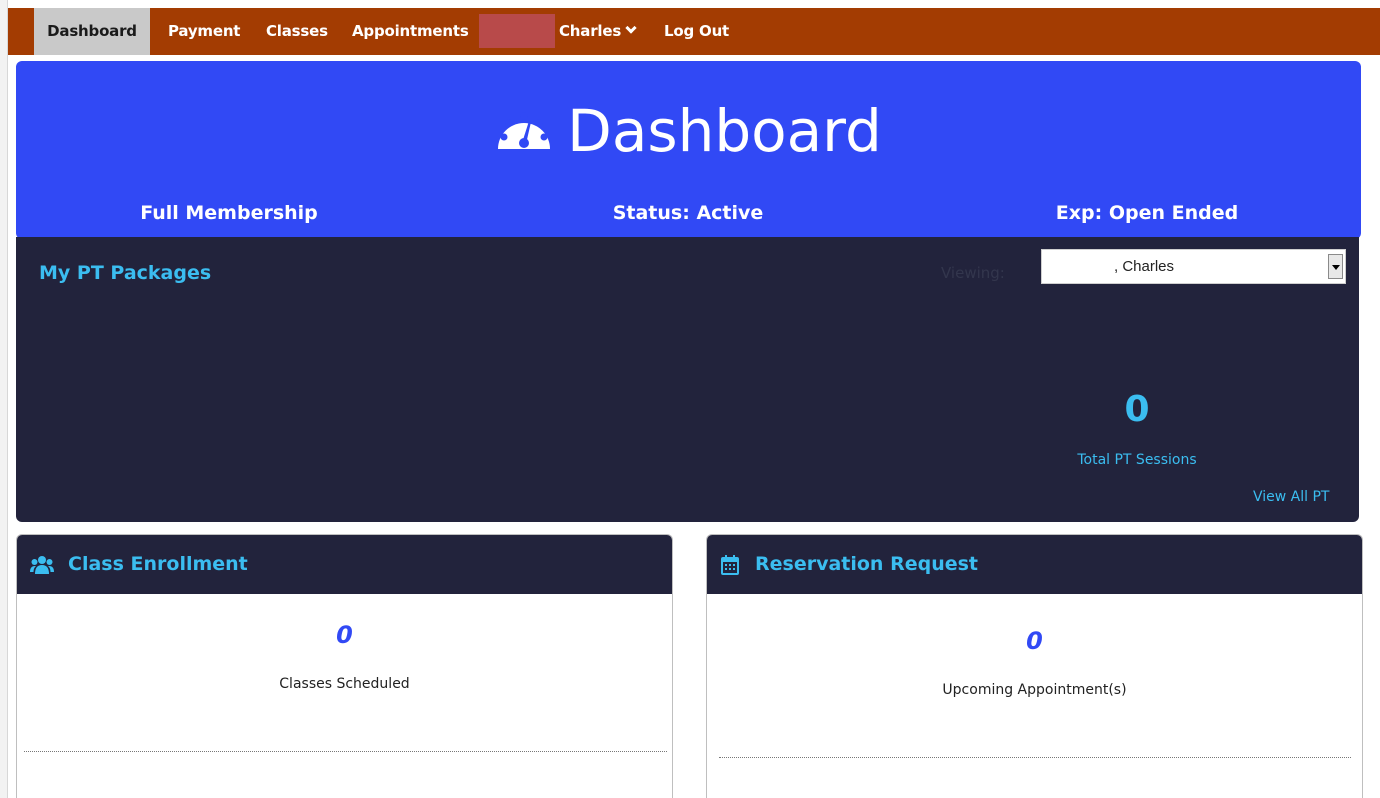 The image size is (1380, 798). Describe the element at coordinates (1137, 460) in the screenshot. I see `total-pt-sessions-label: Total PT Sessions` at that location.